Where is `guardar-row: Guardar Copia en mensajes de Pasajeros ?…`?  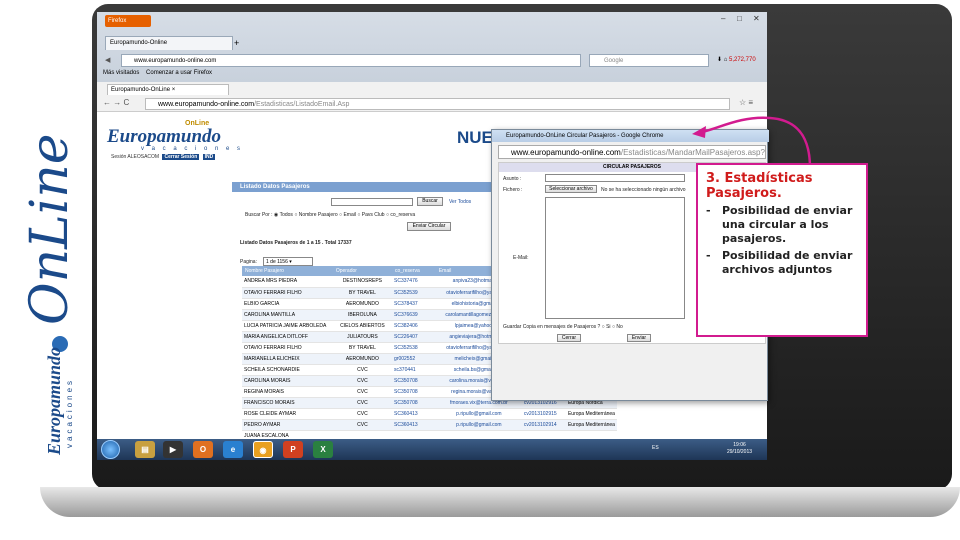
guardar-row: Guardar Copia en mensajes de Pasajeros ?… is located at coordinates (563, 327).